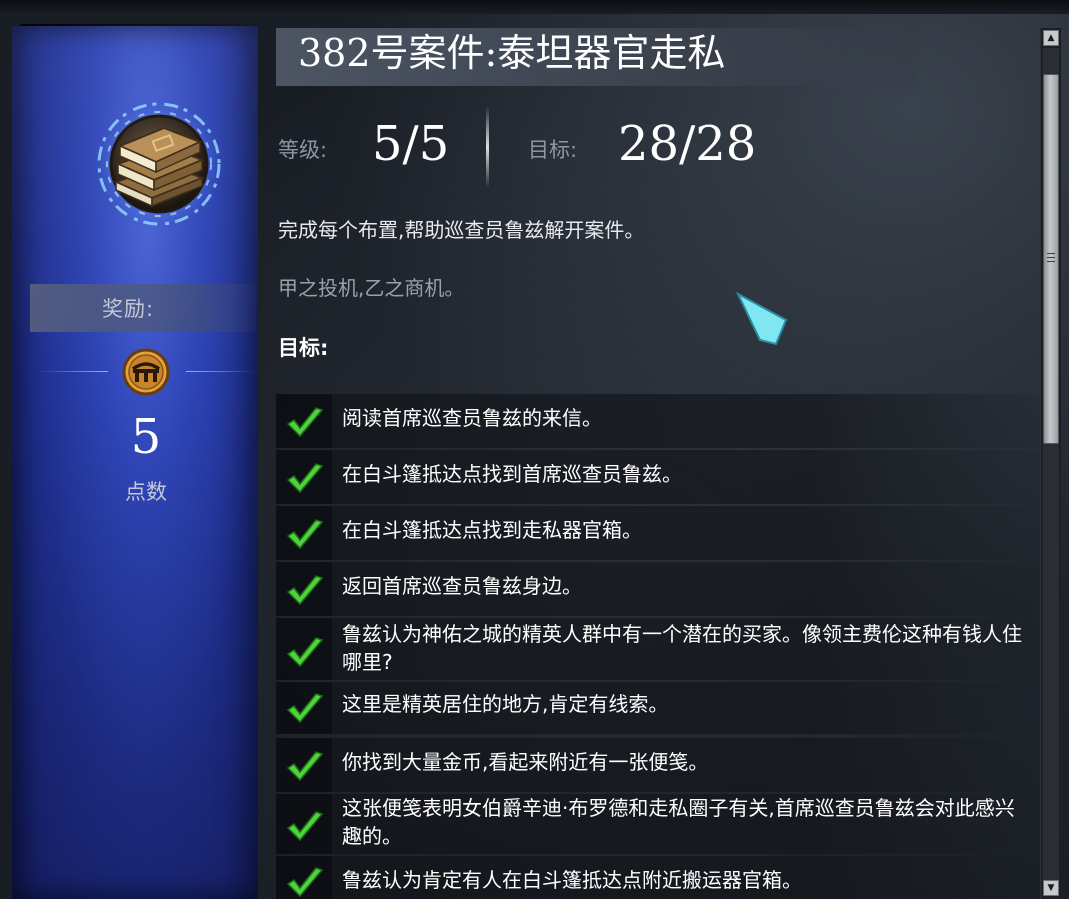  I want to click on scroll-up-button: ▲, so click(1051, 38).